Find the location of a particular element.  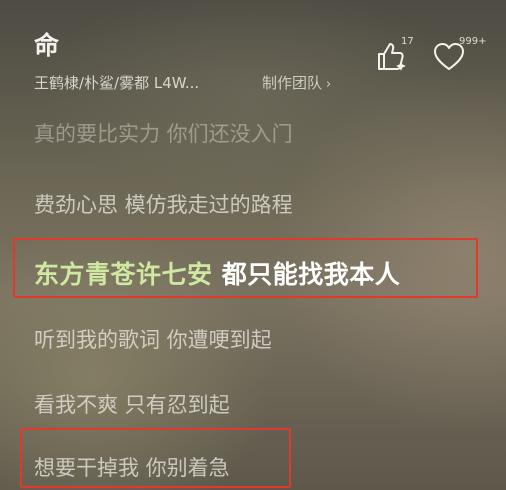

credits-link: 制作团队 › is located at coordinates (296, 82).